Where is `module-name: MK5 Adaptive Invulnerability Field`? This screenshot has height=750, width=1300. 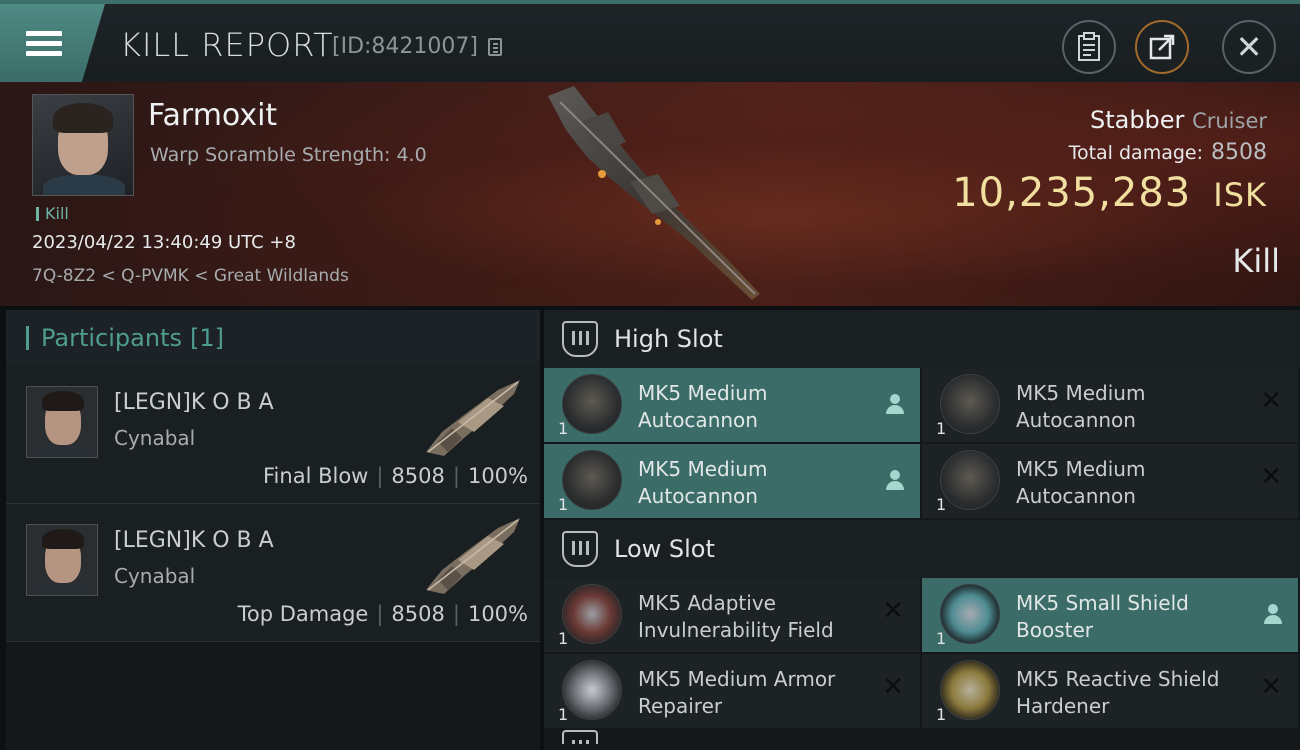
module-name: MK5 Adaptive Invulnerability Field is located at coordinates (736, 616).